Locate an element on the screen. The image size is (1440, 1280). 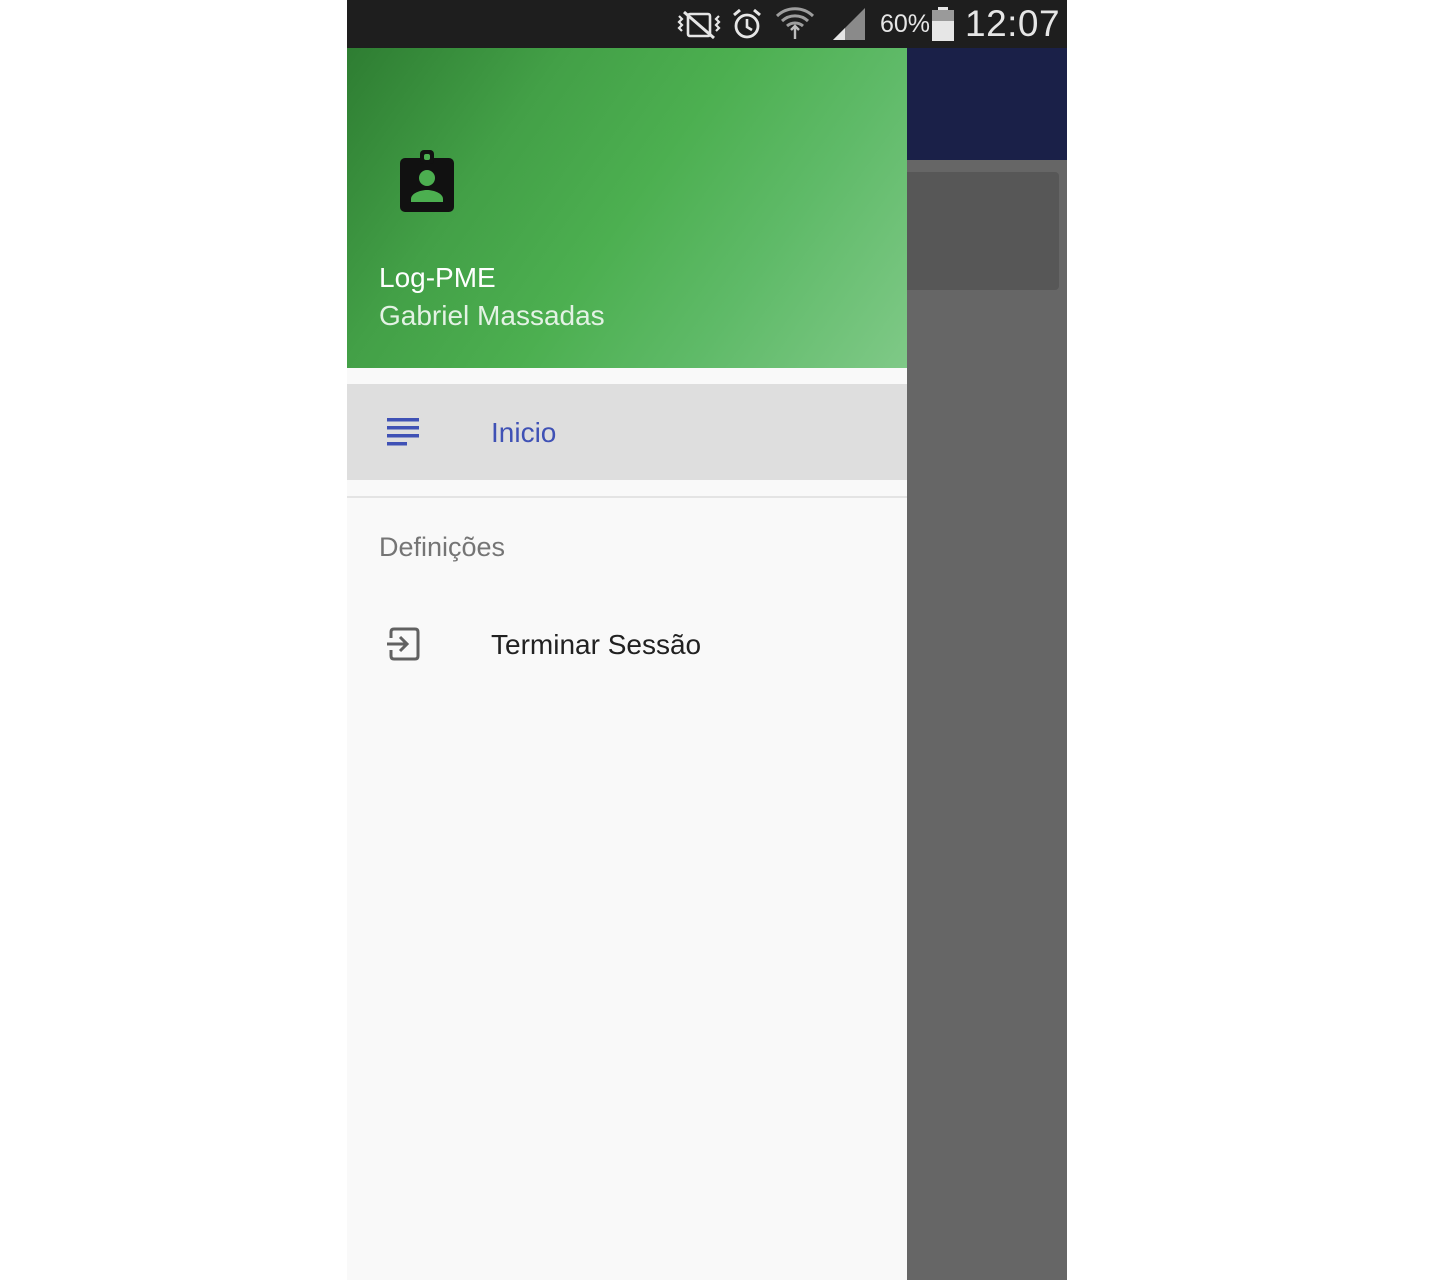
account-badge-icon is located at coordinates (427, 181).